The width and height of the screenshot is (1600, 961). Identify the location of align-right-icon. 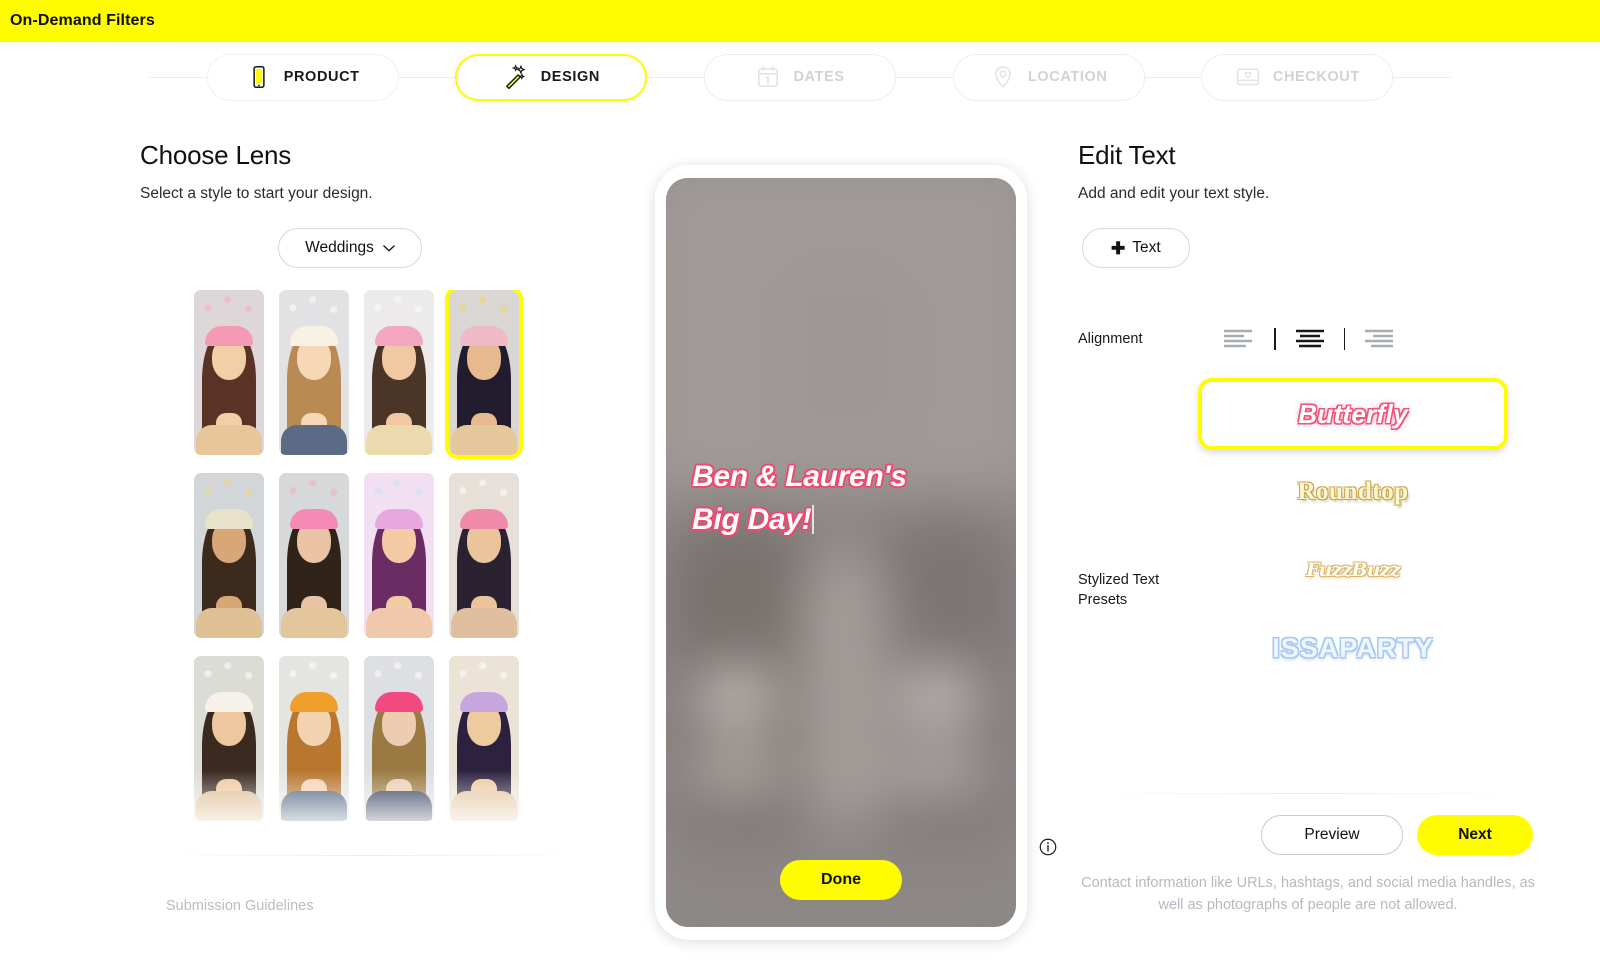
(1379, 339).